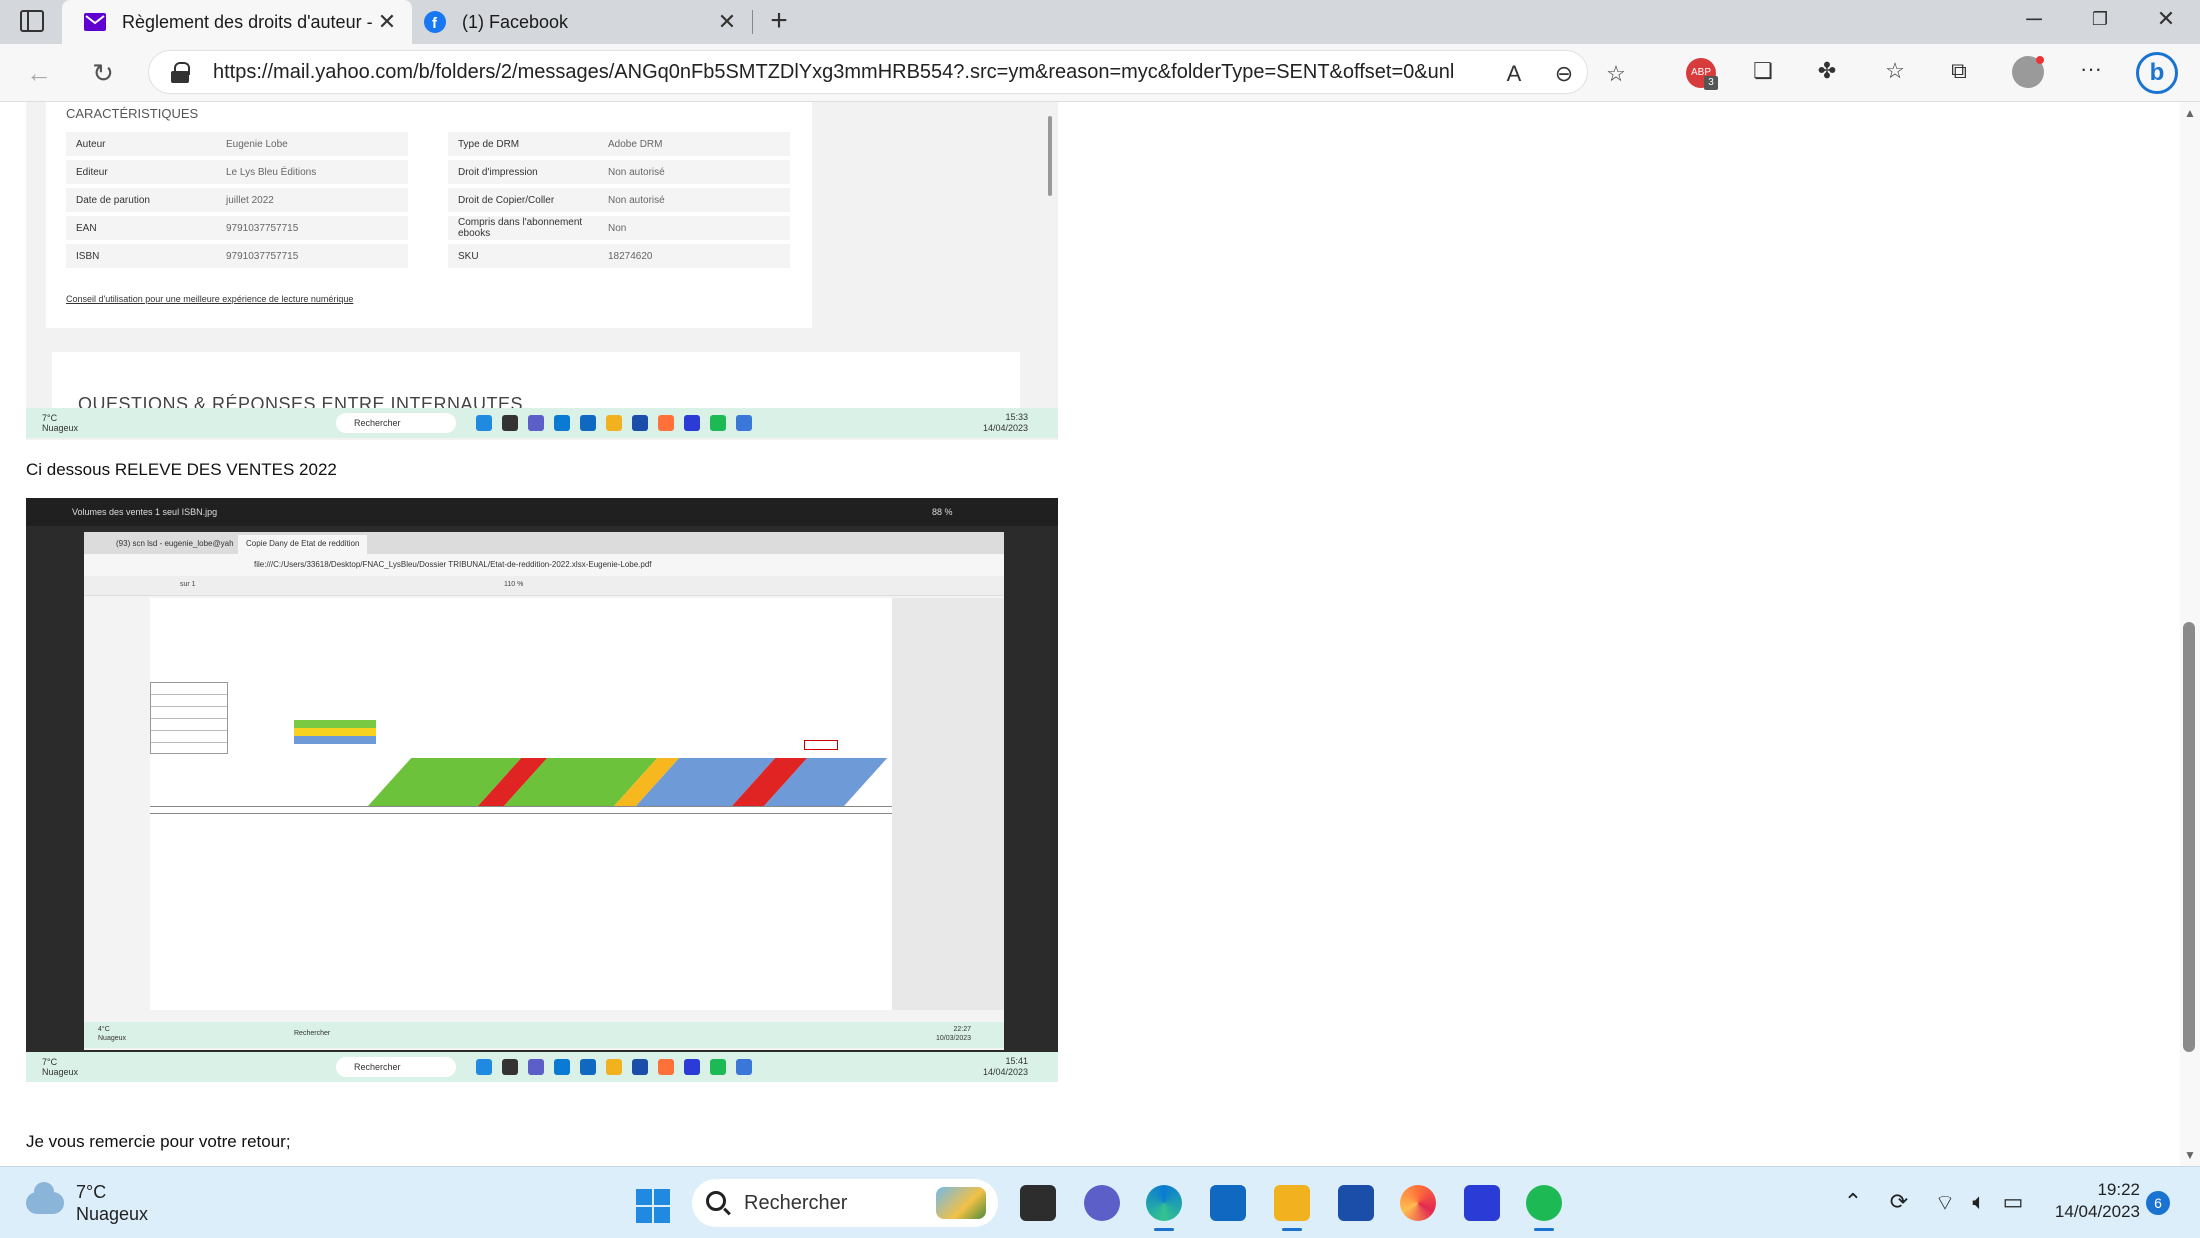 The width and height of the screenshot is (2200, 1238). I want to click on search-label: Rechercher, so click(796, 1203).